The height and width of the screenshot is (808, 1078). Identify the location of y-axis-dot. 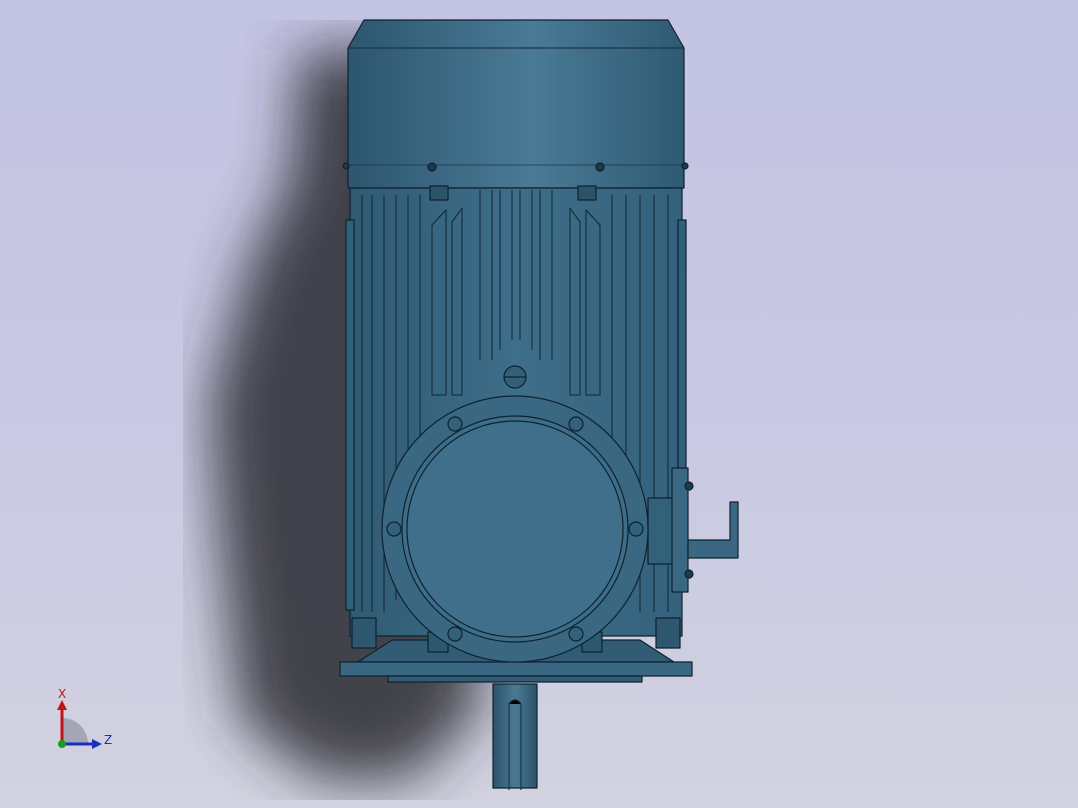
(62, 744).